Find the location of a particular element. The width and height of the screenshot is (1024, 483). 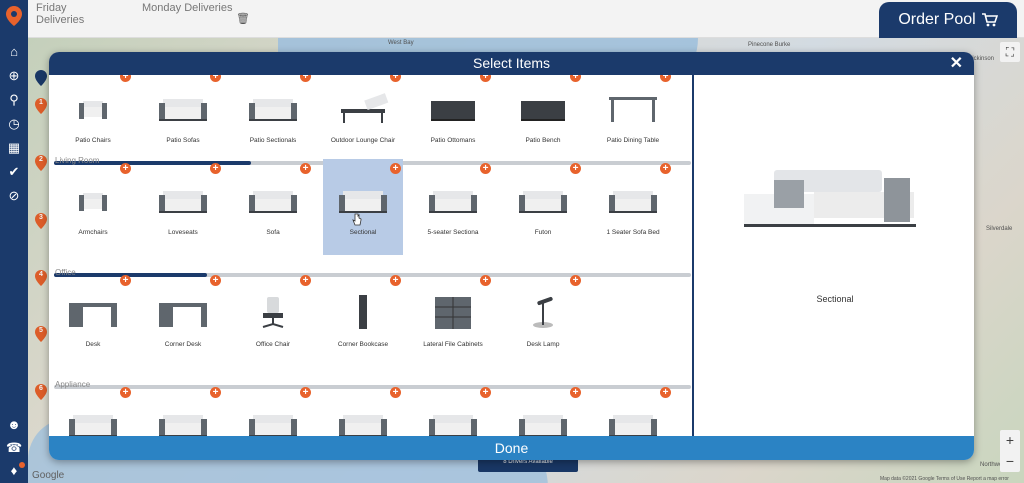

item-label: 1 Seater Sofa Bed is located at coordinates (633, 232).